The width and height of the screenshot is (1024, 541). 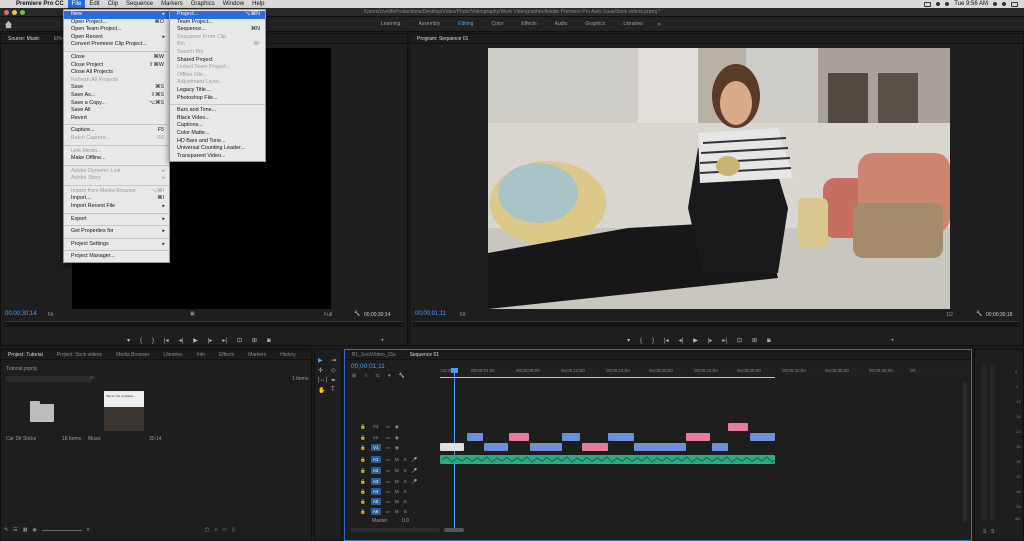 I want to click on extract-icon: ⊞, so click(x=754, y=340).